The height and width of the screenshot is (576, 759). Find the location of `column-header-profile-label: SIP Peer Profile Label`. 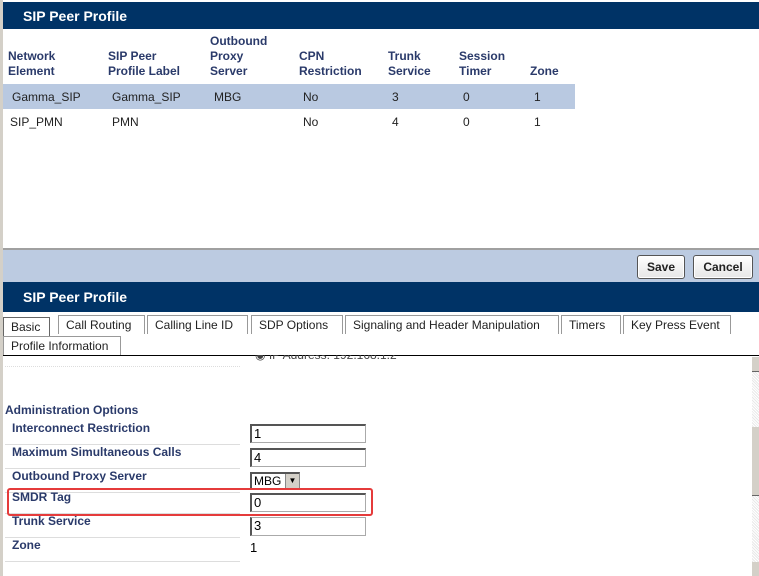

column-header-profile-label: SIP Peer Profile Label is located at coordinates (154, 59).